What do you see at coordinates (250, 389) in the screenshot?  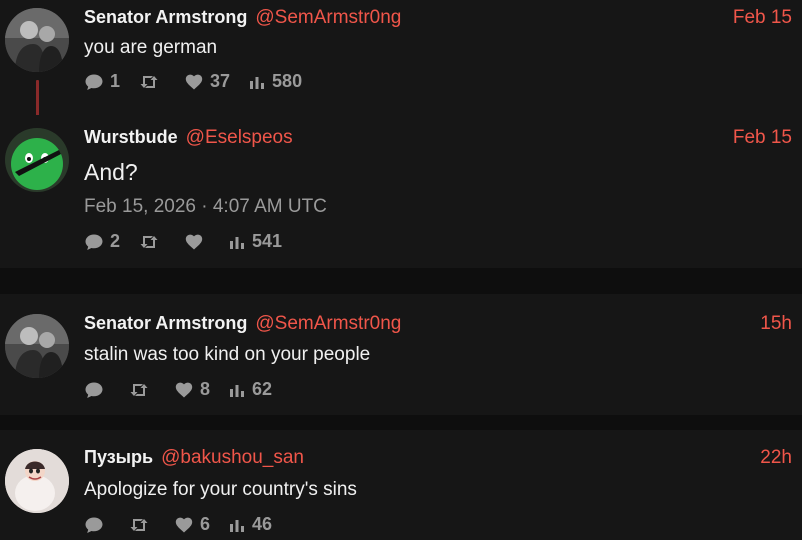 I see `views-button: 62` at bounding box center [250, 389].